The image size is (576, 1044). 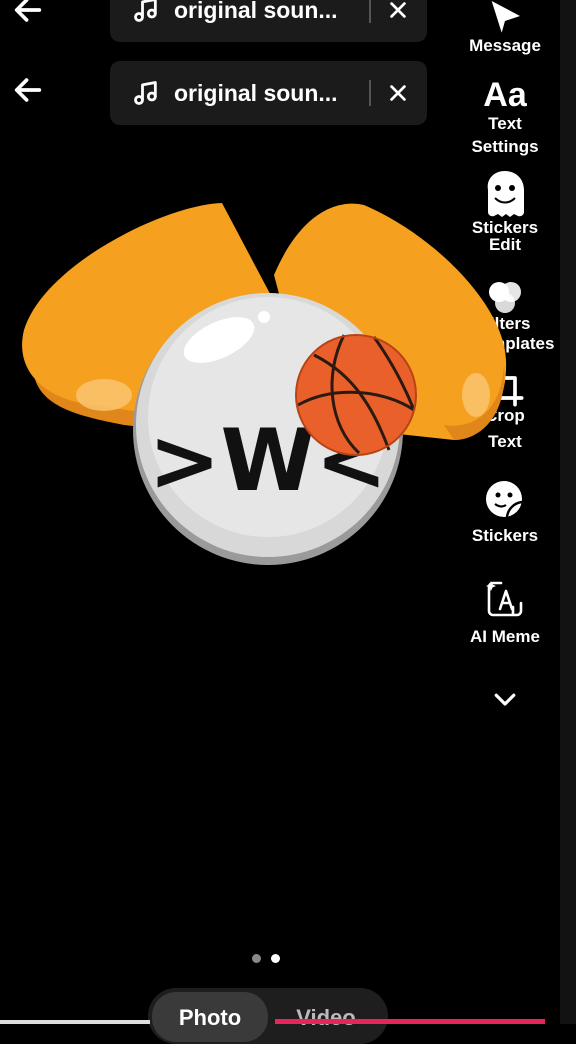 I want to click on text-aa-icon: Aa, so click(x=505, y=95).